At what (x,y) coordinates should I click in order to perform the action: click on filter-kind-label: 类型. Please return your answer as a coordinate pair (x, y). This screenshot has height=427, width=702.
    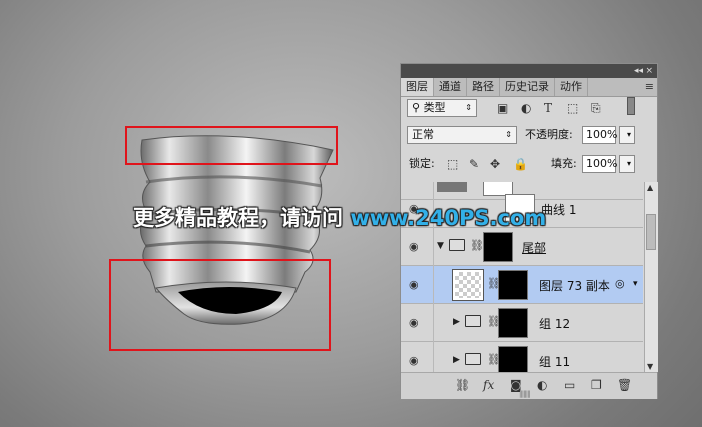
    Looking at the image, I should click on (434, 107).